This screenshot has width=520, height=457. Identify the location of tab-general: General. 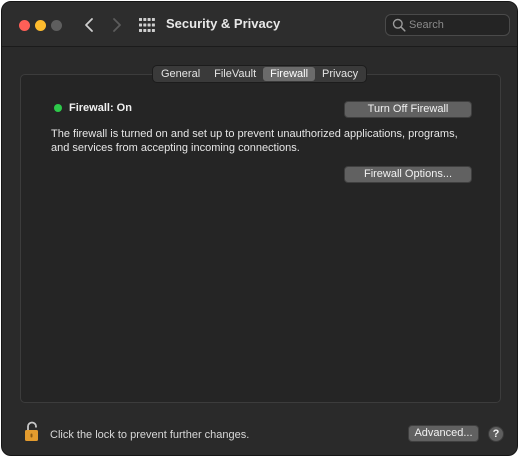
(180, 74).